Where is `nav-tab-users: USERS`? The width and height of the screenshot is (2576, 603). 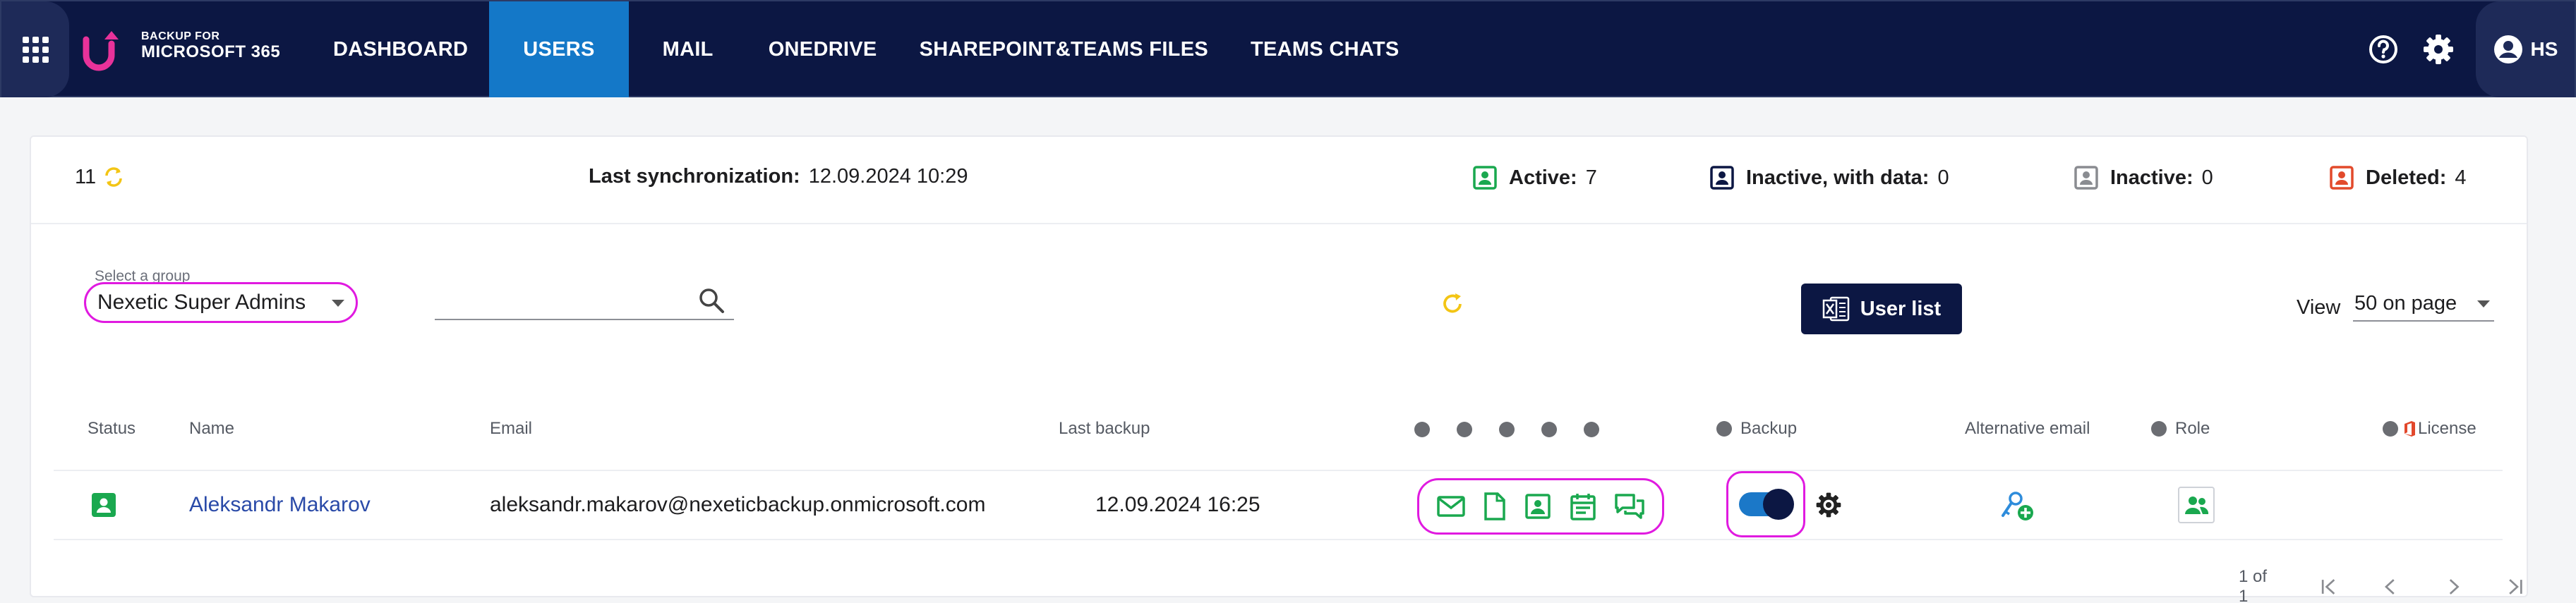 nav-tab-users: USERS is located at coordinates (559, 49).